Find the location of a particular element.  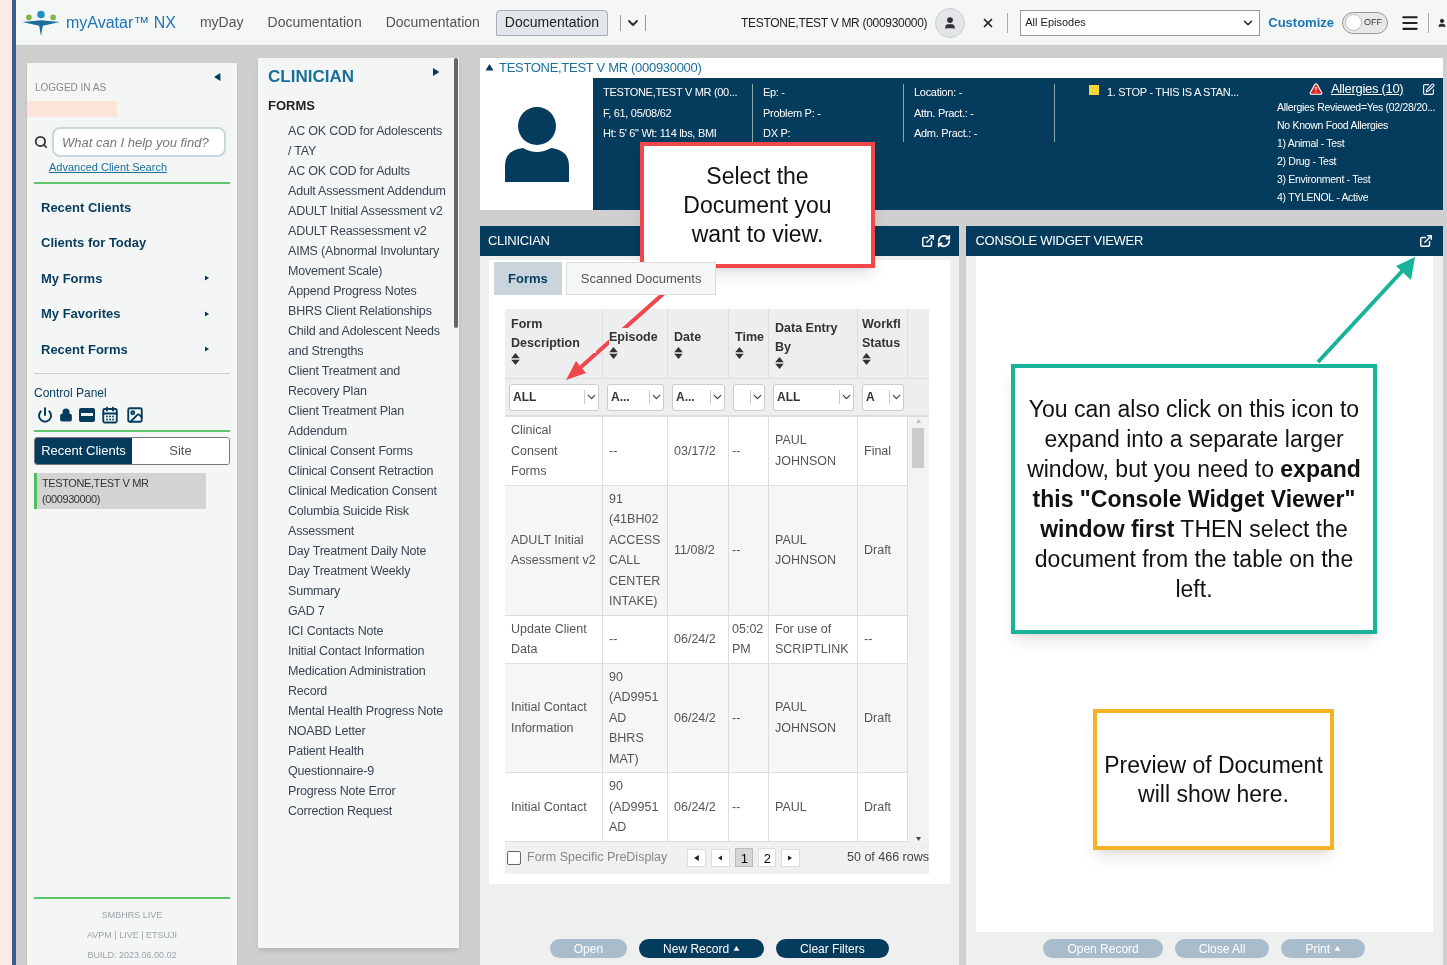

form-menu-item: Child and Adolescent Needs and Strengths is located at coordinates (367, 341).